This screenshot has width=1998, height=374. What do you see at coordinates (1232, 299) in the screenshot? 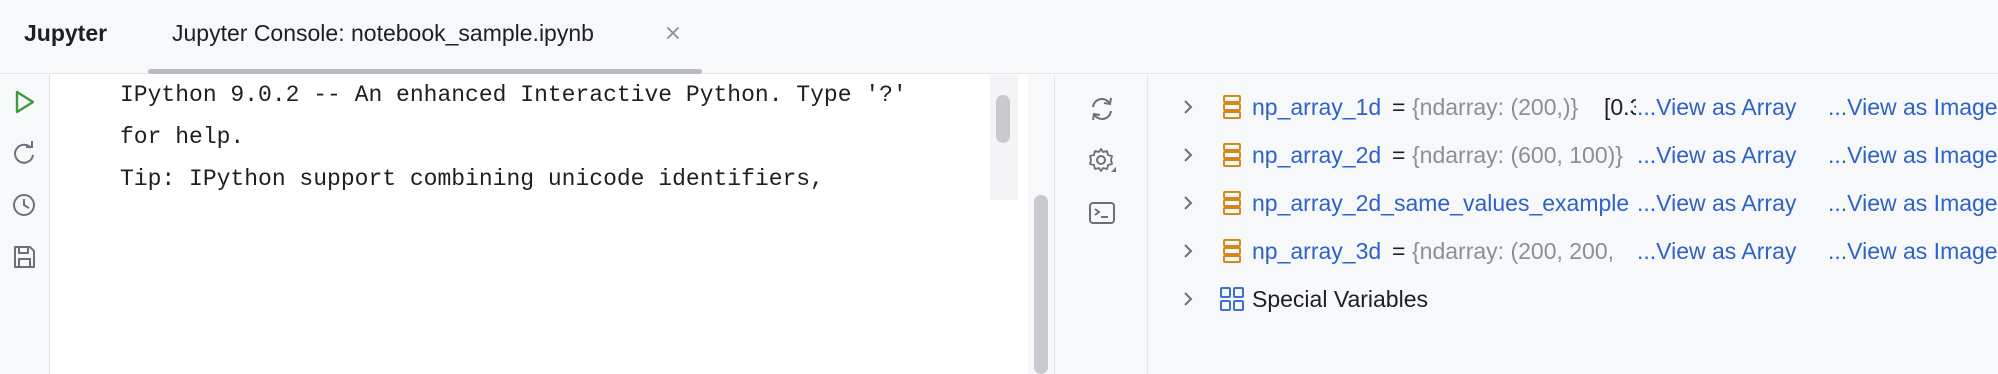
I see `grid-icon` at bounding box center [1232, 299].